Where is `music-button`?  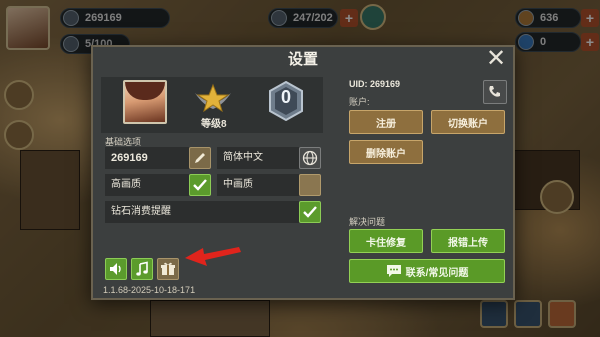 music-button is located at coordinates (142, 269).